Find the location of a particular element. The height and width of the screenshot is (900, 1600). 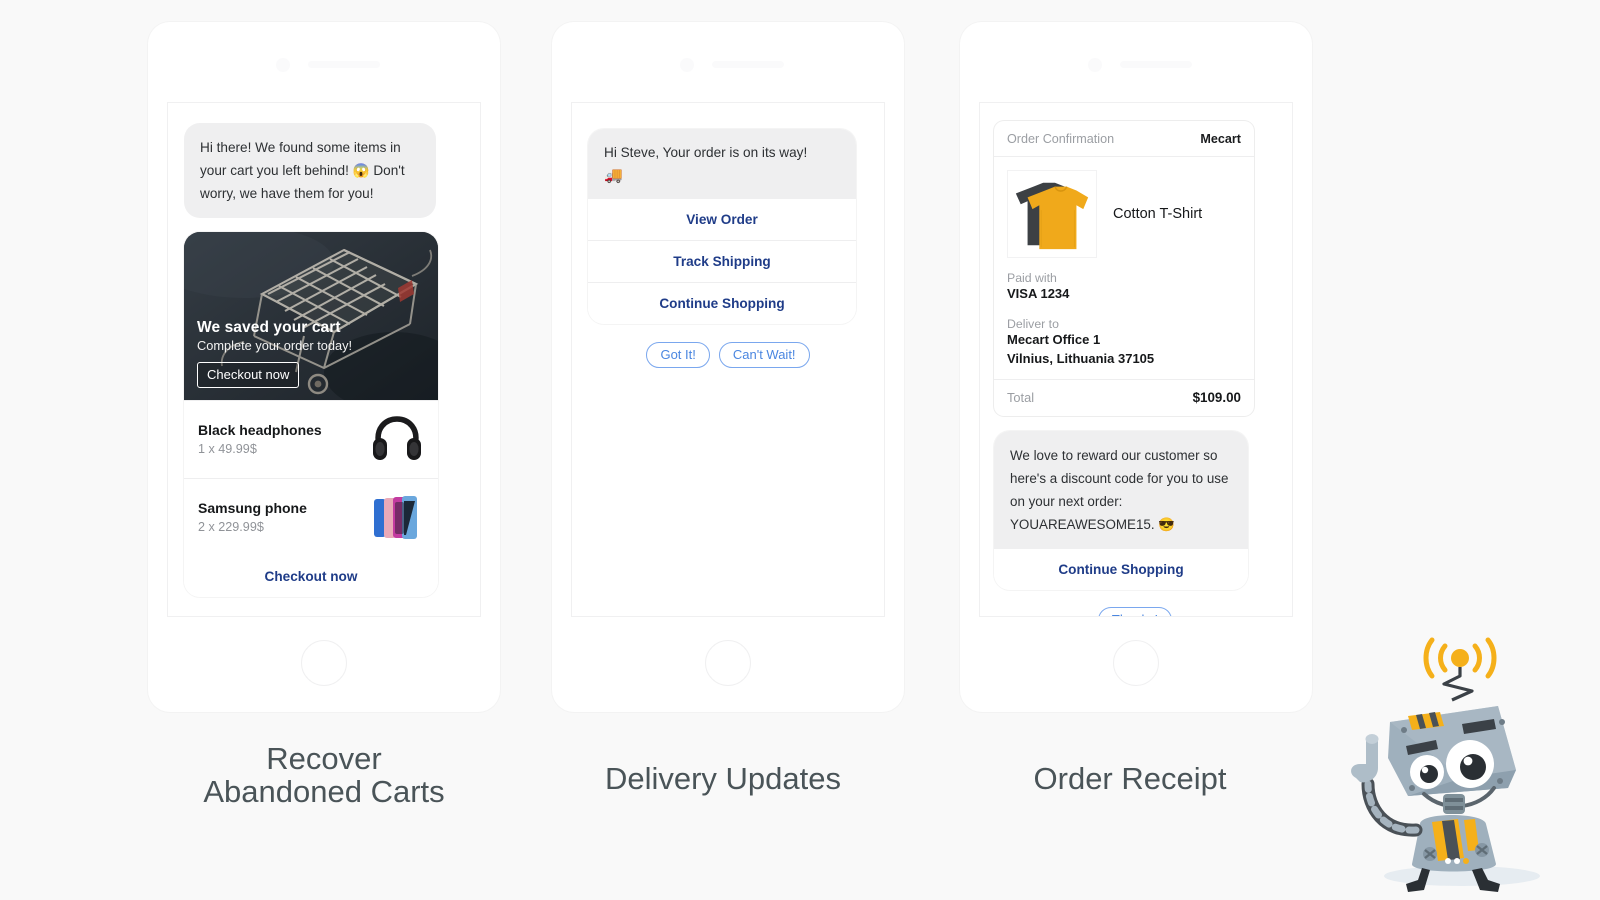

quick-reply-cant-wait: Can't Wait! is located at coordinates (764, 354).